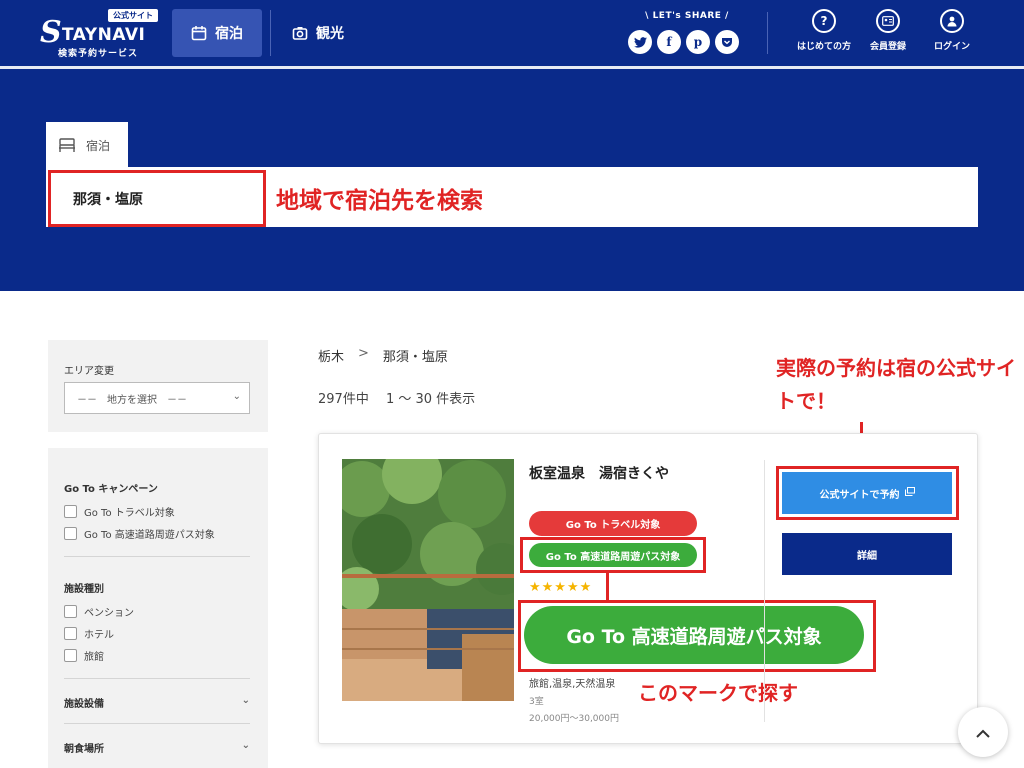 This screenshot has height=768, width=1024. I want to click on nav-tab-stay: 宿泊, so click(217, 33).